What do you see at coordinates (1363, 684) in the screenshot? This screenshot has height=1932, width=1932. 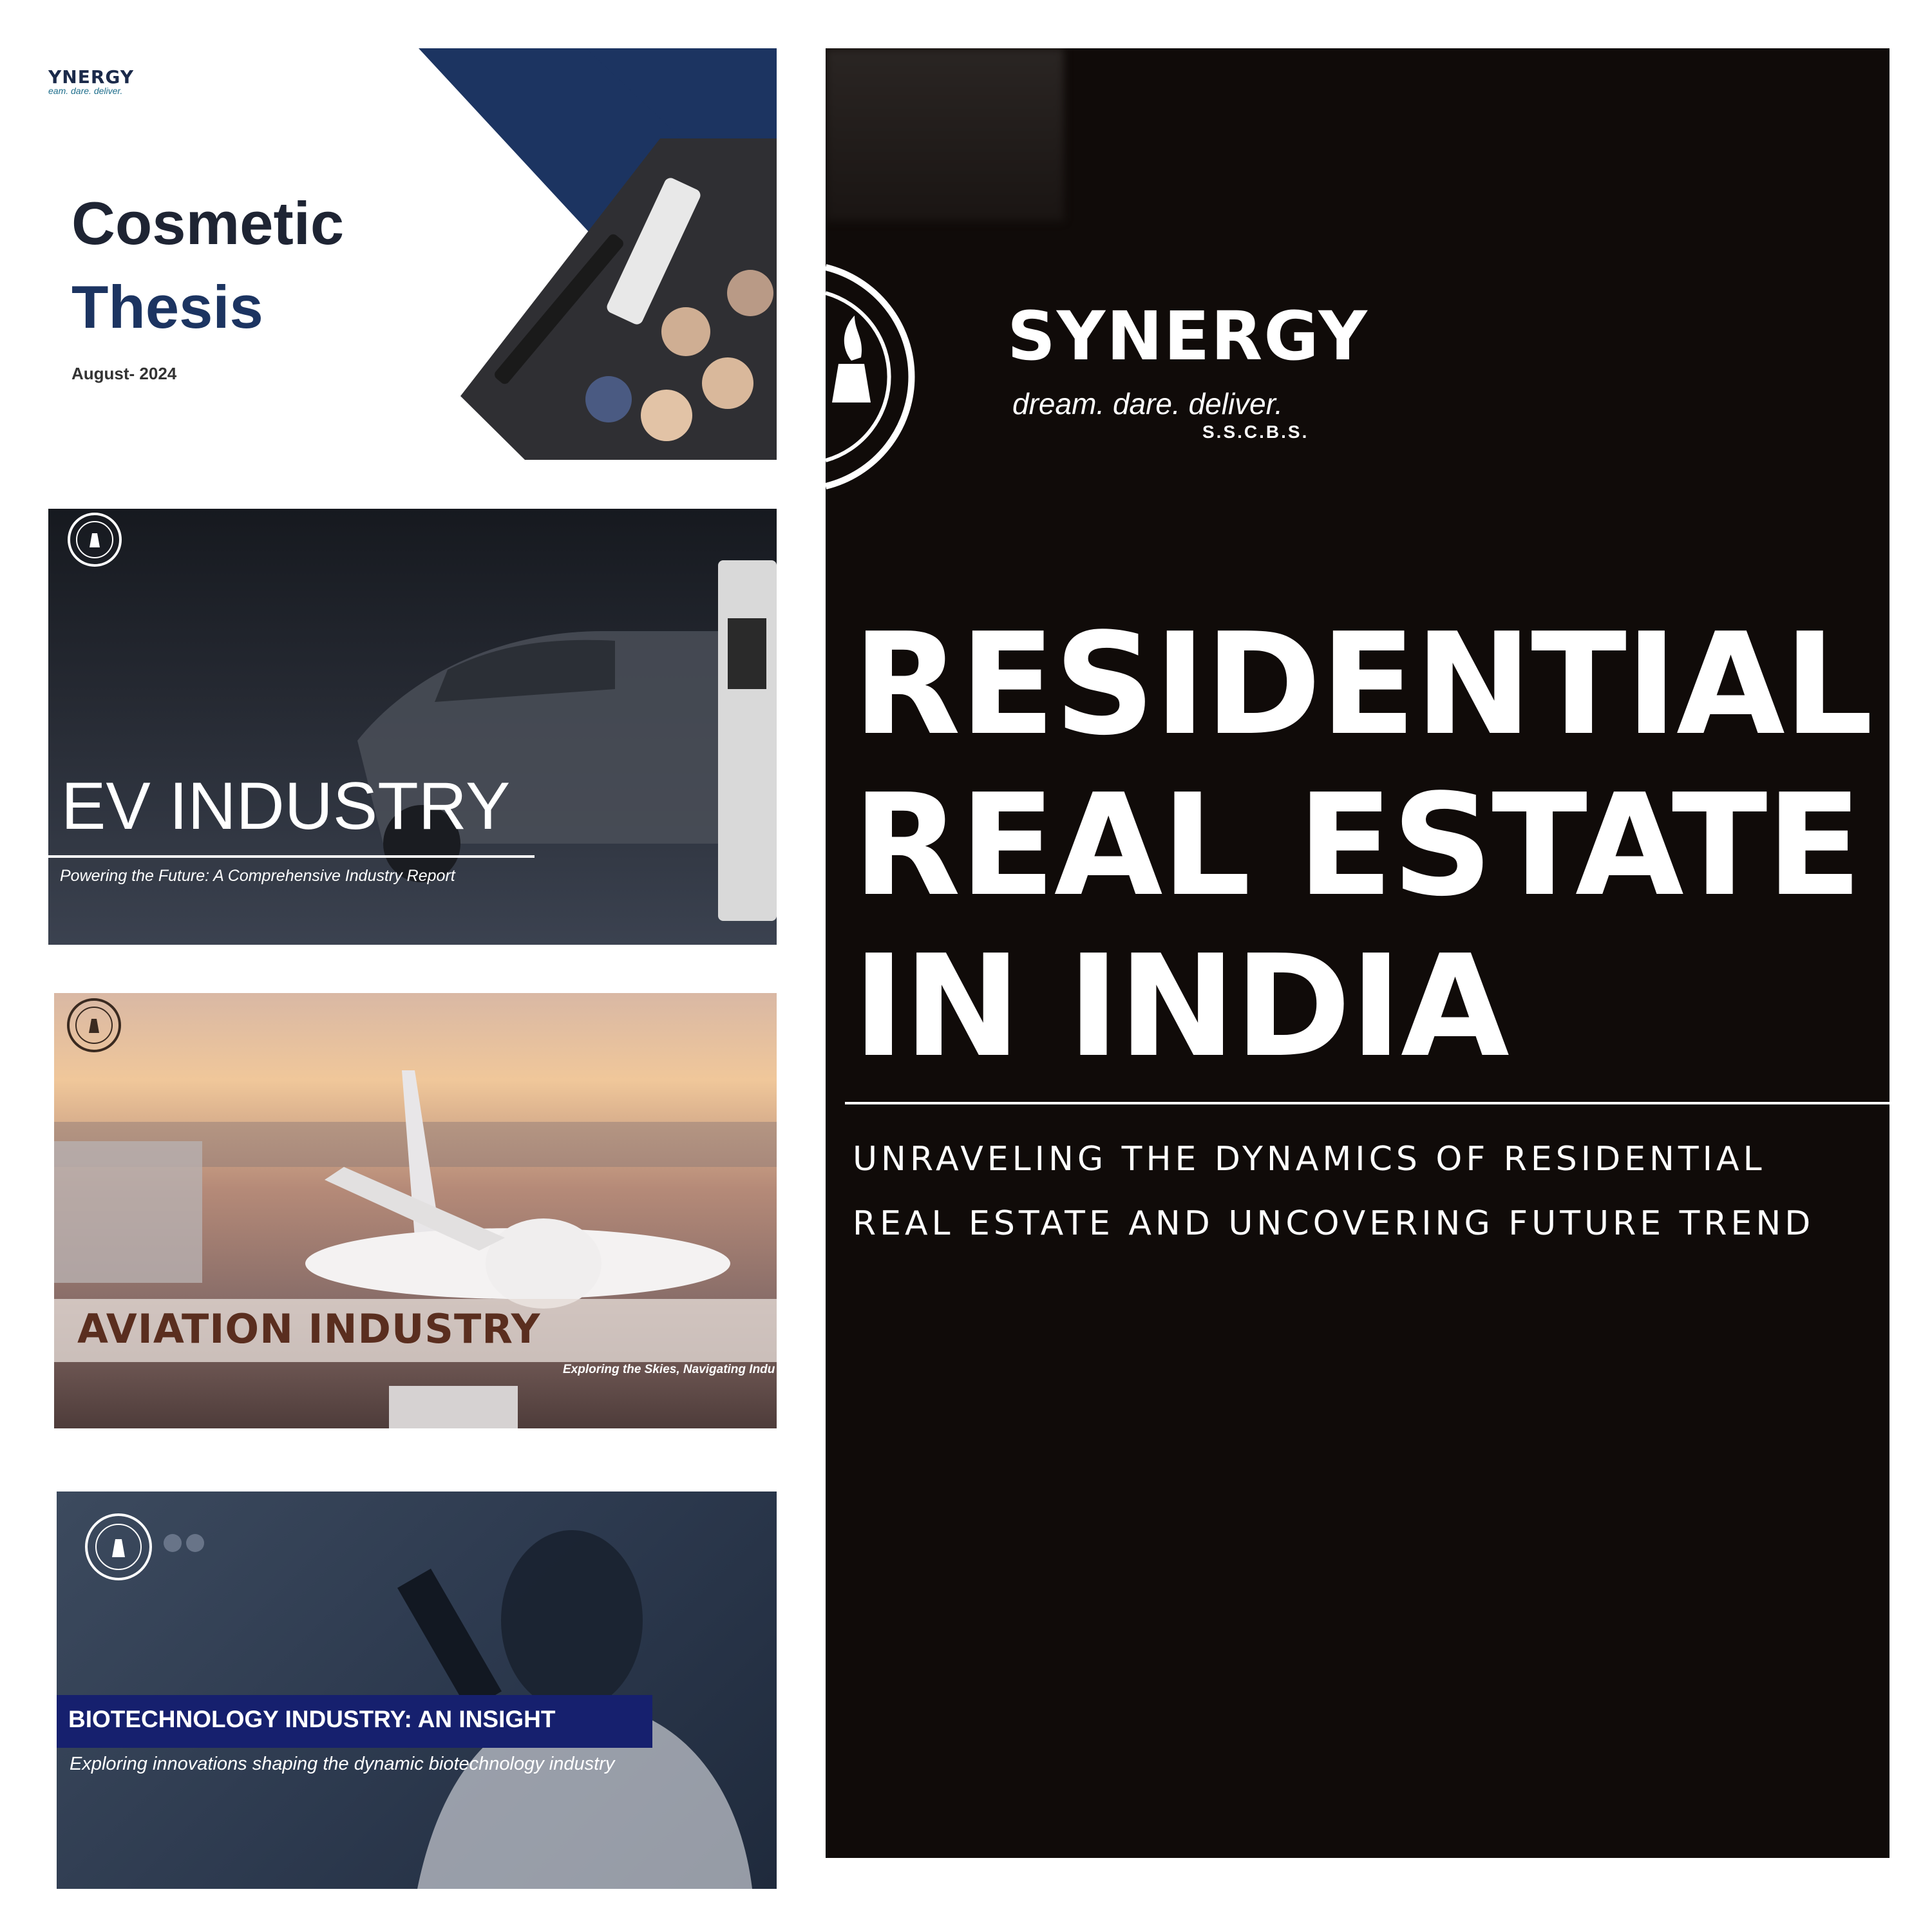 I see `real-estate-title-line1: RESIDENTIAL` at bounding box center [1363, 684].